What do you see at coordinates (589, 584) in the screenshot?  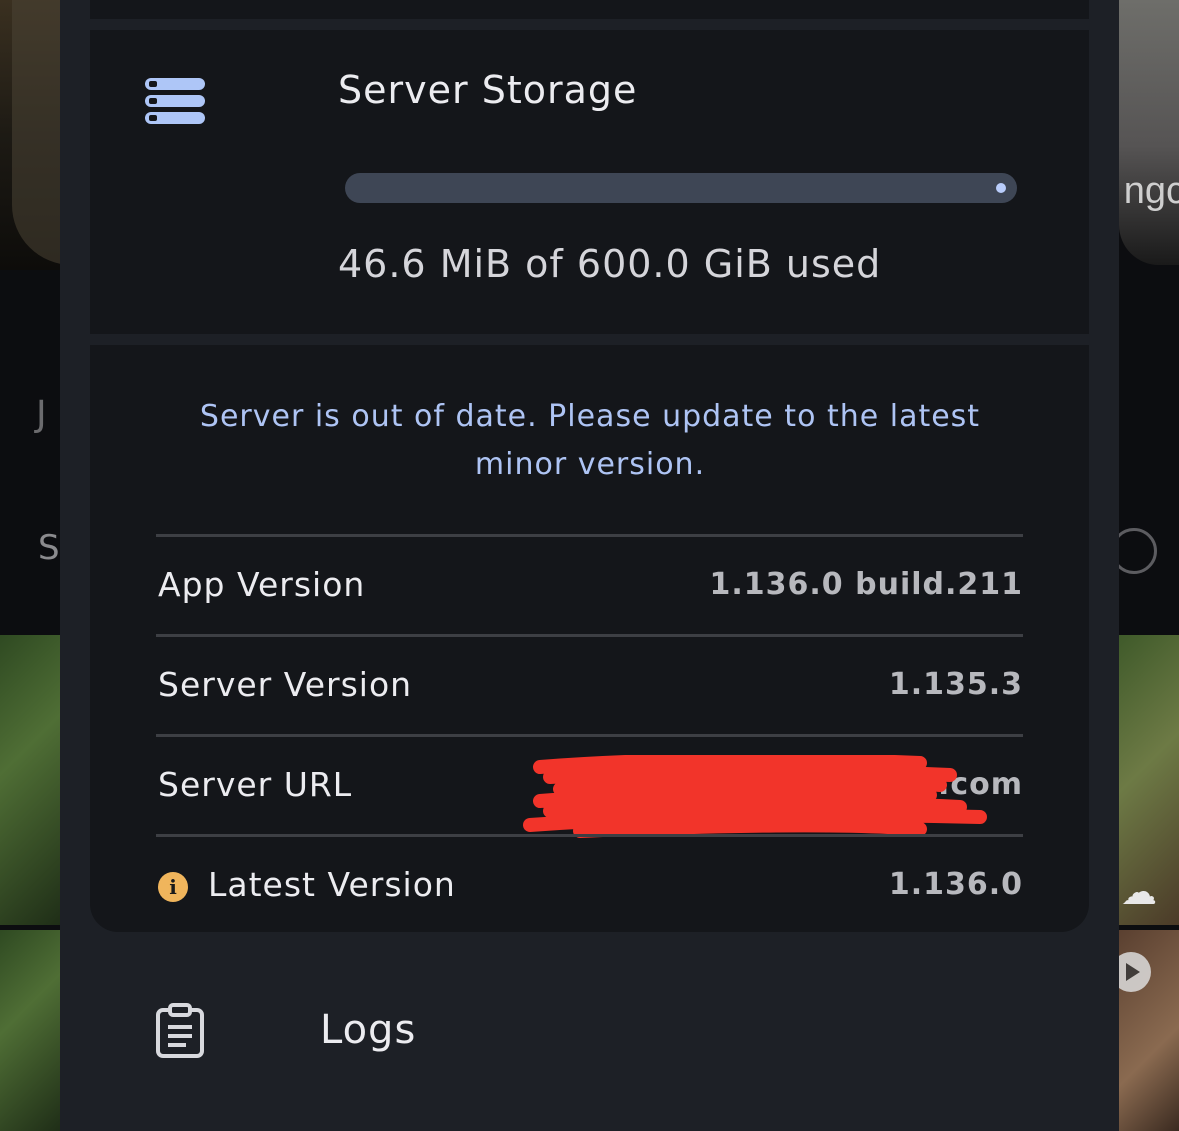 I see `info-row-app-version: App Version 1.136.0 build.211` at bounding box center [589, 584].